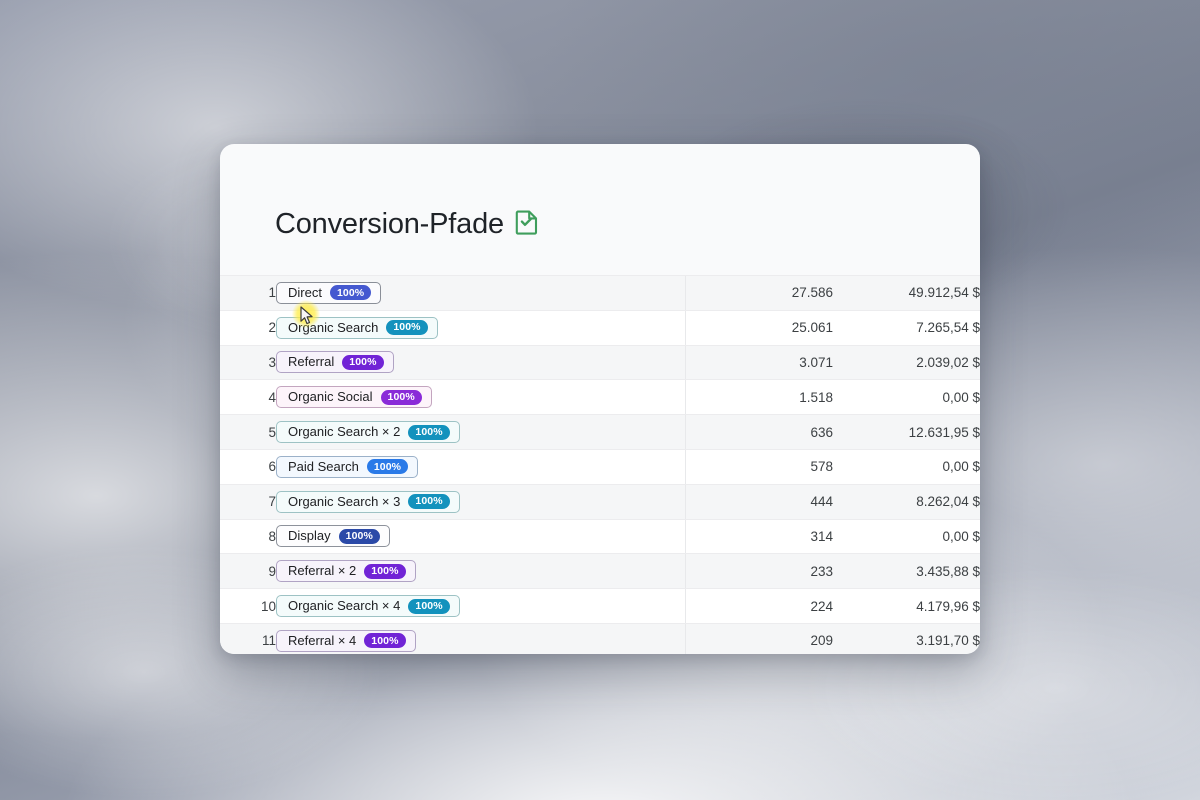 This screenshot has width=1200, height=800. What do you see at coordinates (906, 432) in the screenshot?
I see `value-cell: 12.631,95 $` at bounding box center [906, 432].